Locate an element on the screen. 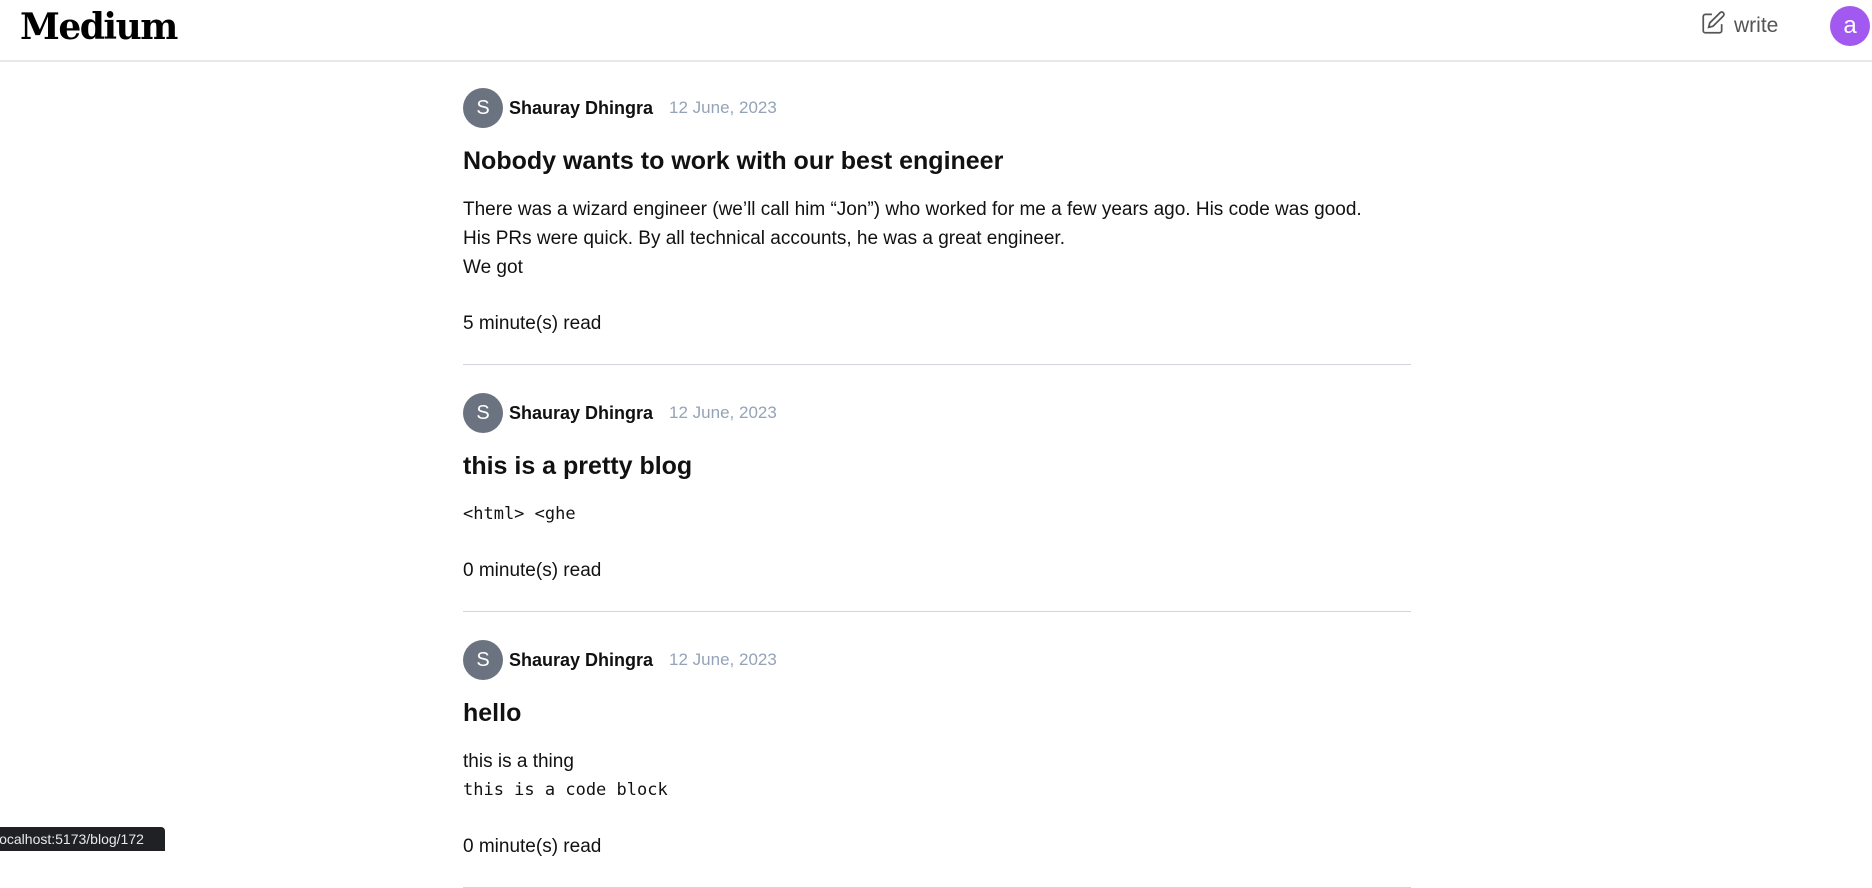  excerpt-line: We got is located at coordinates (493, 267).